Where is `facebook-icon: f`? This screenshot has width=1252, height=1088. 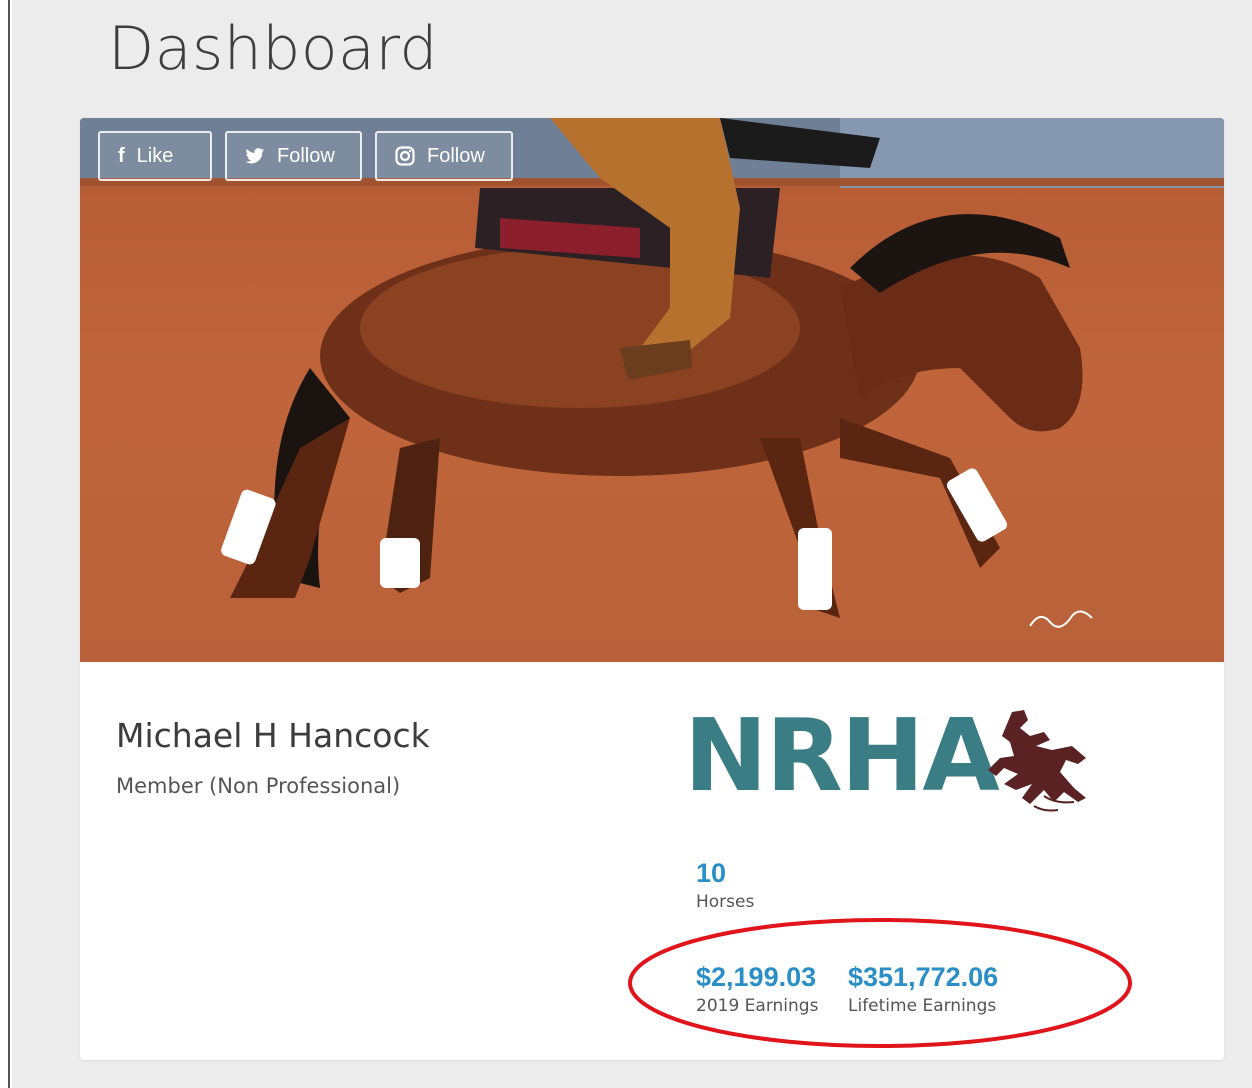
facebook-icon: f is located at coordinates (121, 155).